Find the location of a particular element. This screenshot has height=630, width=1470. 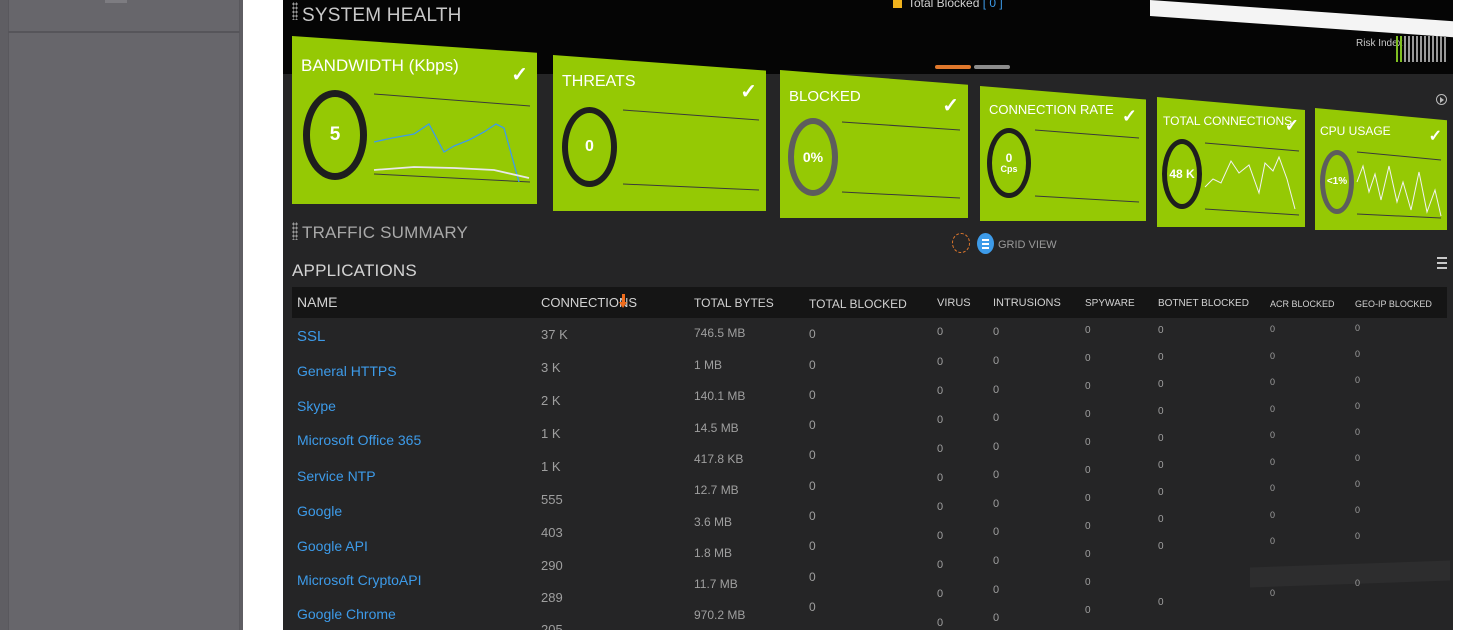

connection-rate-value: 0 is located at coordinates (1009, 157).